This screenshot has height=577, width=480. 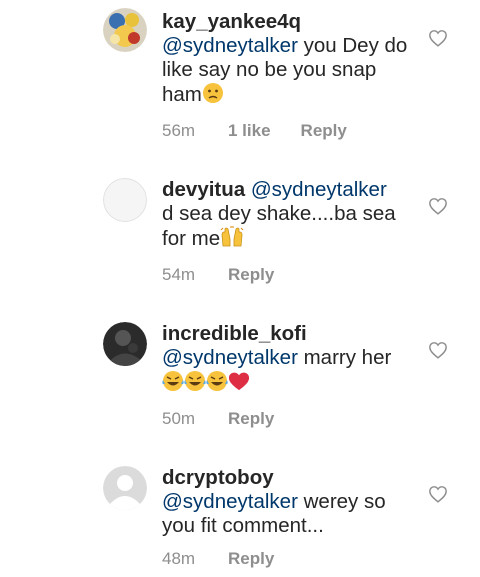 What do you see at coordinates (231, 21) in the screenshot?
I see `username: kay_yankee4q` at bounding box center [231, 21].